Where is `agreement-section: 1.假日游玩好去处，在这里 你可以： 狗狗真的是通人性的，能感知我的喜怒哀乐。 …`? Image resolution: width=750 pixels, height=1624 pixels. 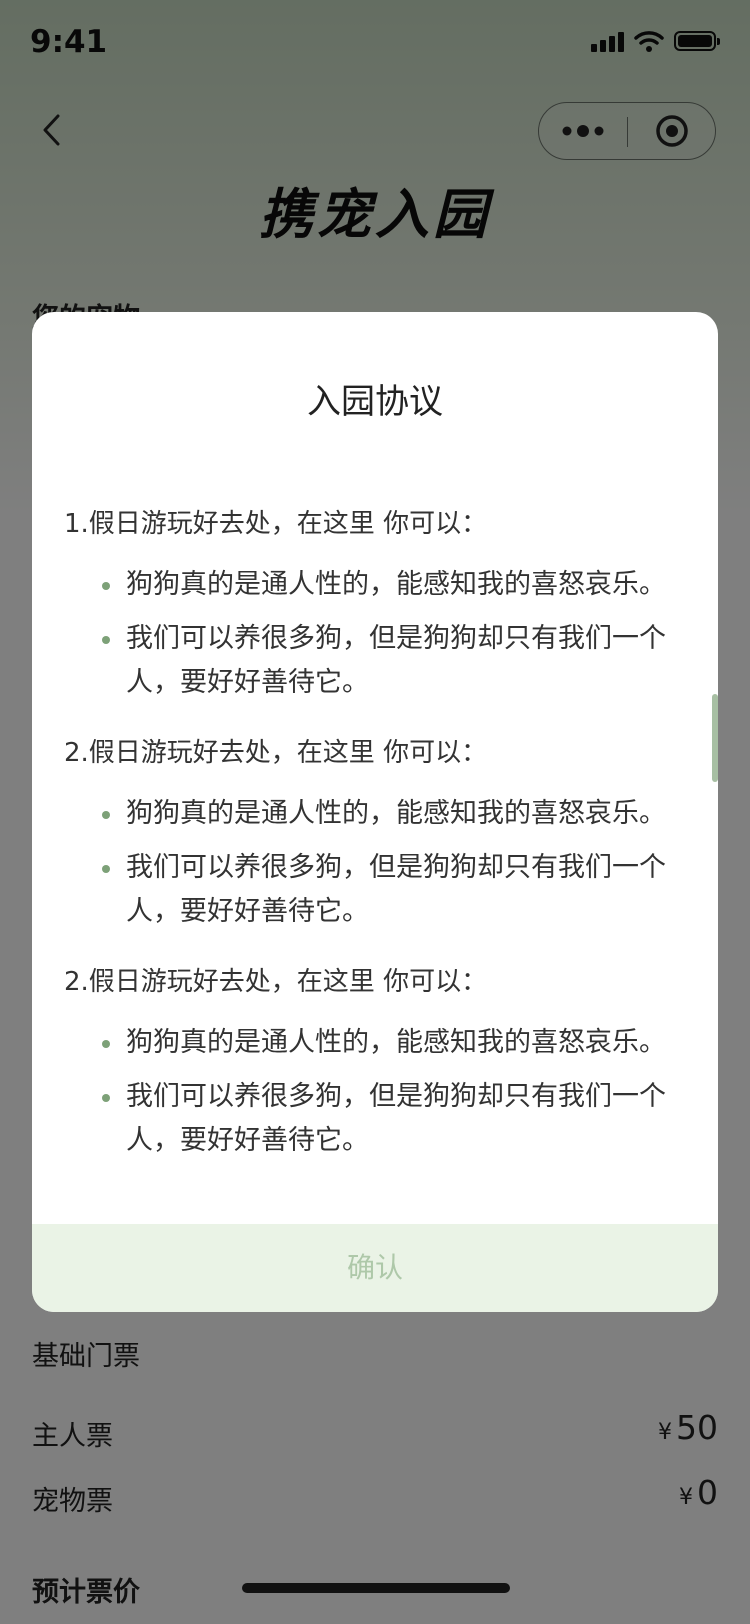 agreement-section: 1.假日游玩好去处，在这里 你可以： 狗狗真的是通人性的，能感知我的喜怒哀乐。 … is located at coordinates (369, 603).